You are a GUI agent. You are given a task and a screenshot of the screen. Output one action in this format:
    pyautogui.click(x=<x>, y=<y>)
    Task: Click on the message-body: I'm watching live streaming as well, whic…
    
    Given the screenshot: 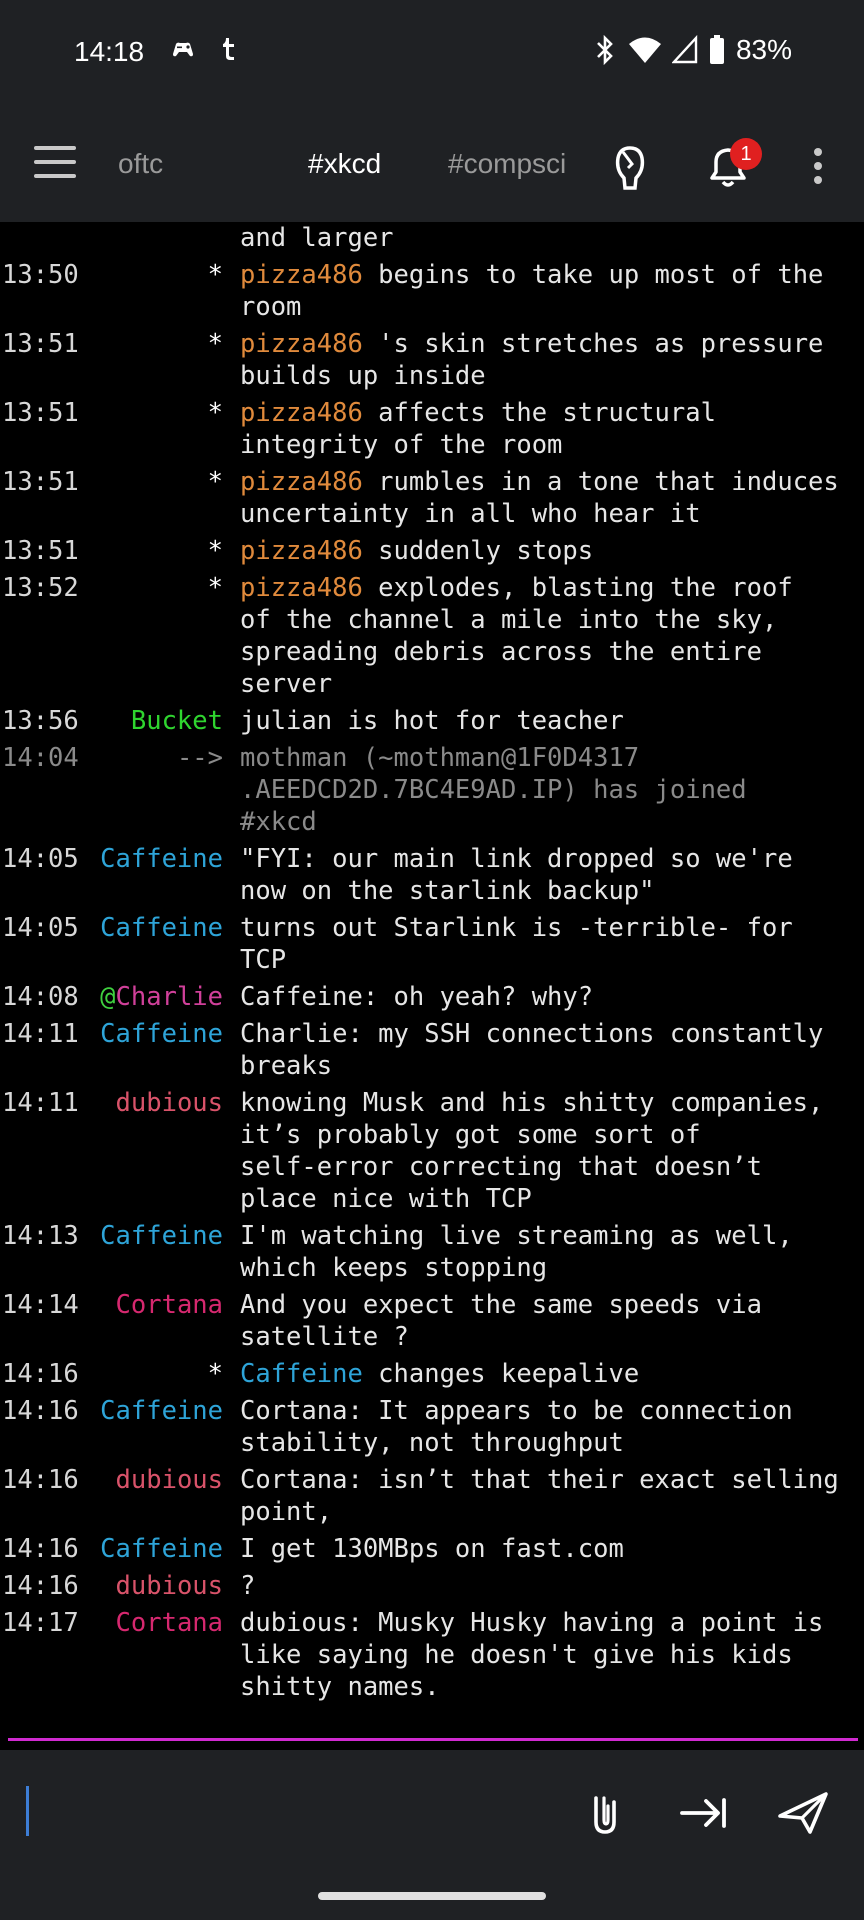 What is the action you would take?
    pyautogui.click(x=552, y=1252)
    